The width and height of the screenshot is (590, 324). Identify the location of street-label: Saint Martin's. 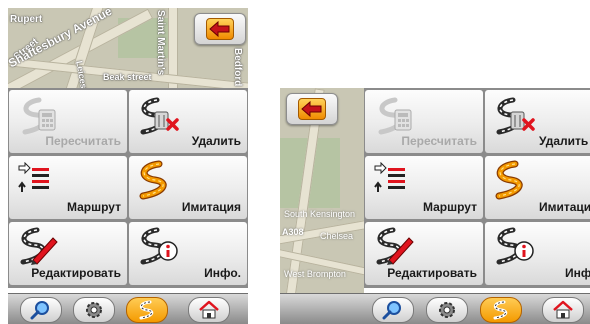
(160, 43).